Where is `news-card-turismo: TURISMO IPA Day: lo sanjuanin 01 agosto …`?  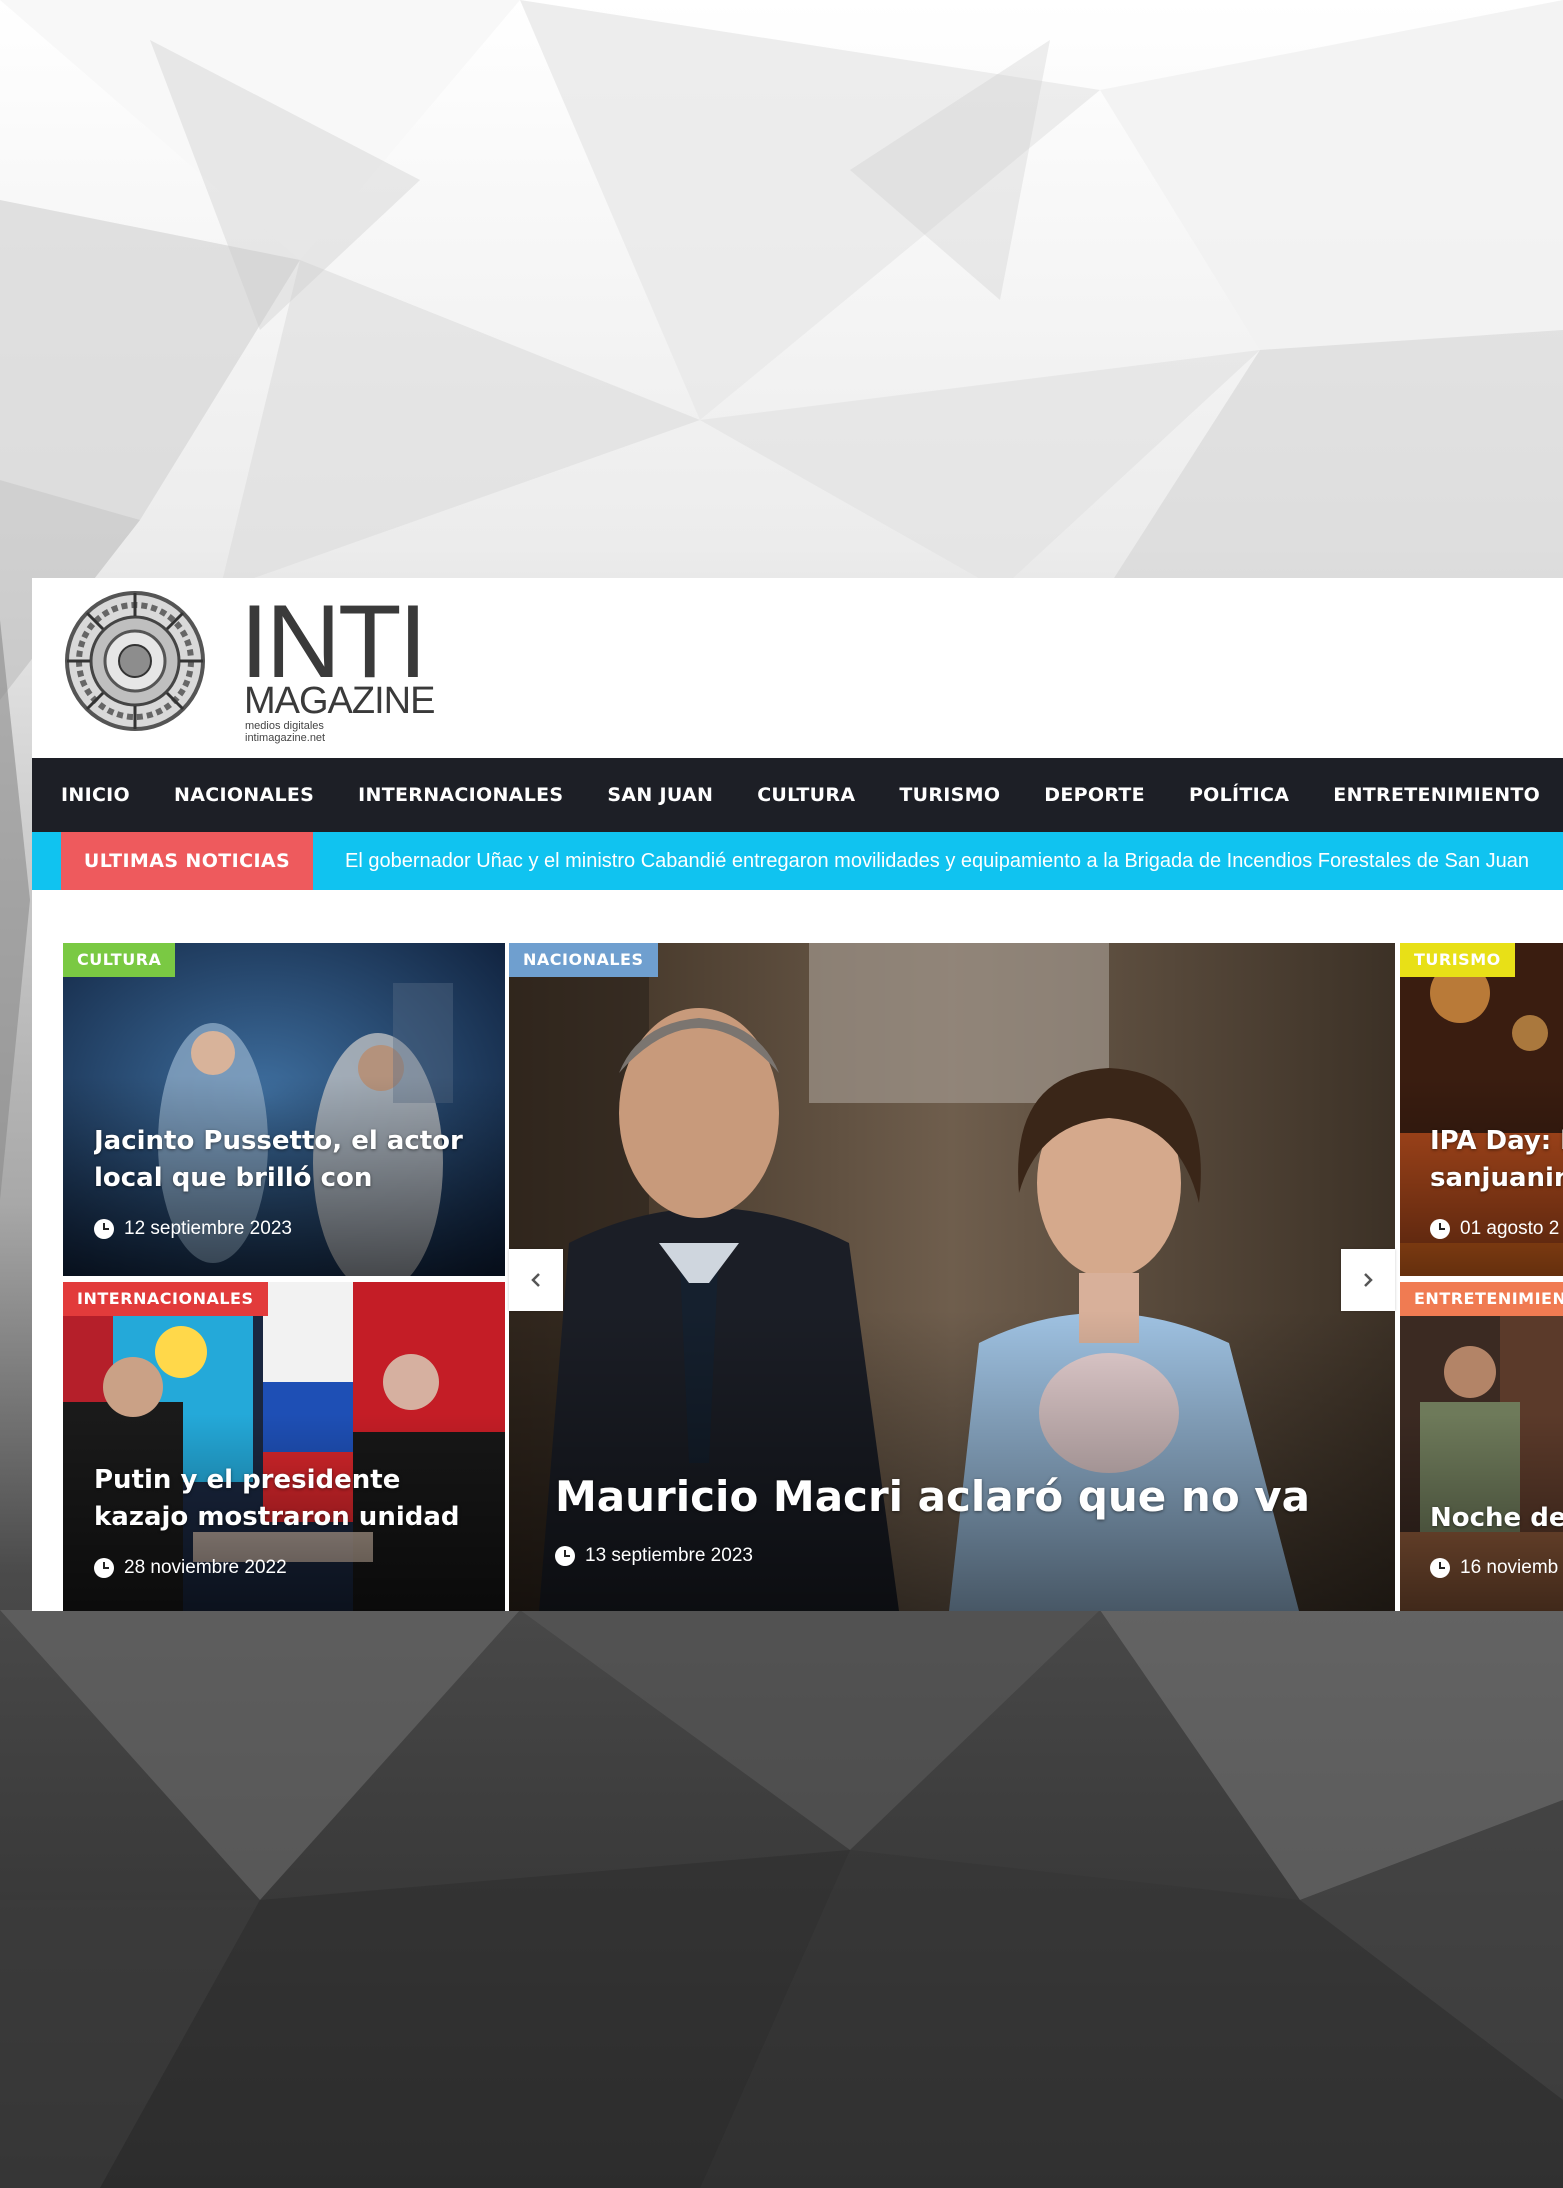
news-card-turismo: TURISMO IPA Day: lo sanjuanin 01 agosto … is located at coordinates (1481, 1109).